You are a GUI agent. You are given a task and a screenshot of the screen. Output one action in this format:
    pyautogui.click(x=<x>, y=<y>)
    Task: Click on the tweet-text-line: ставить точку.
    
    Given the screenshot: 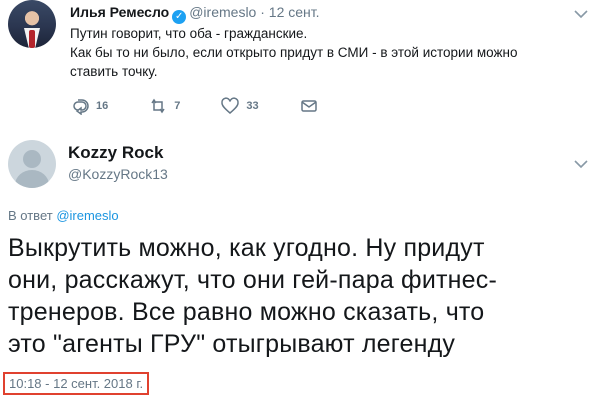 What is the action you would take?
    pyautogui.click(x=114, y=71)
    